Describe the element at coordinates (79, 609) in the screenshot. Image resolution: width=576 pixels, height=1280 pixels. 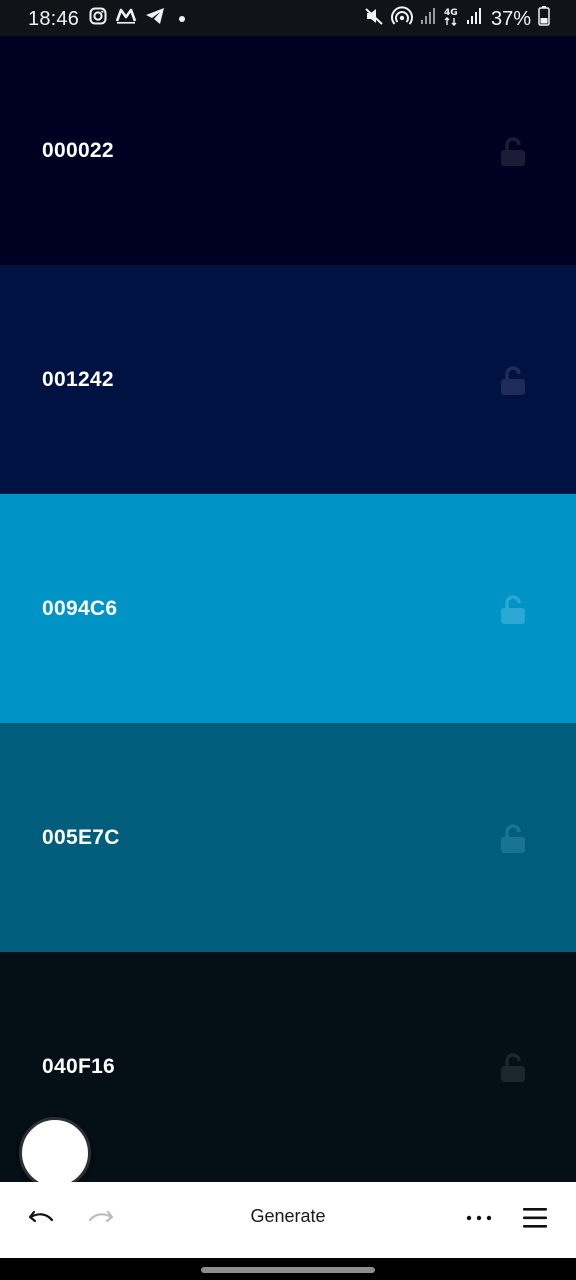
I see `color-hex-label: 0094C6` at that location.